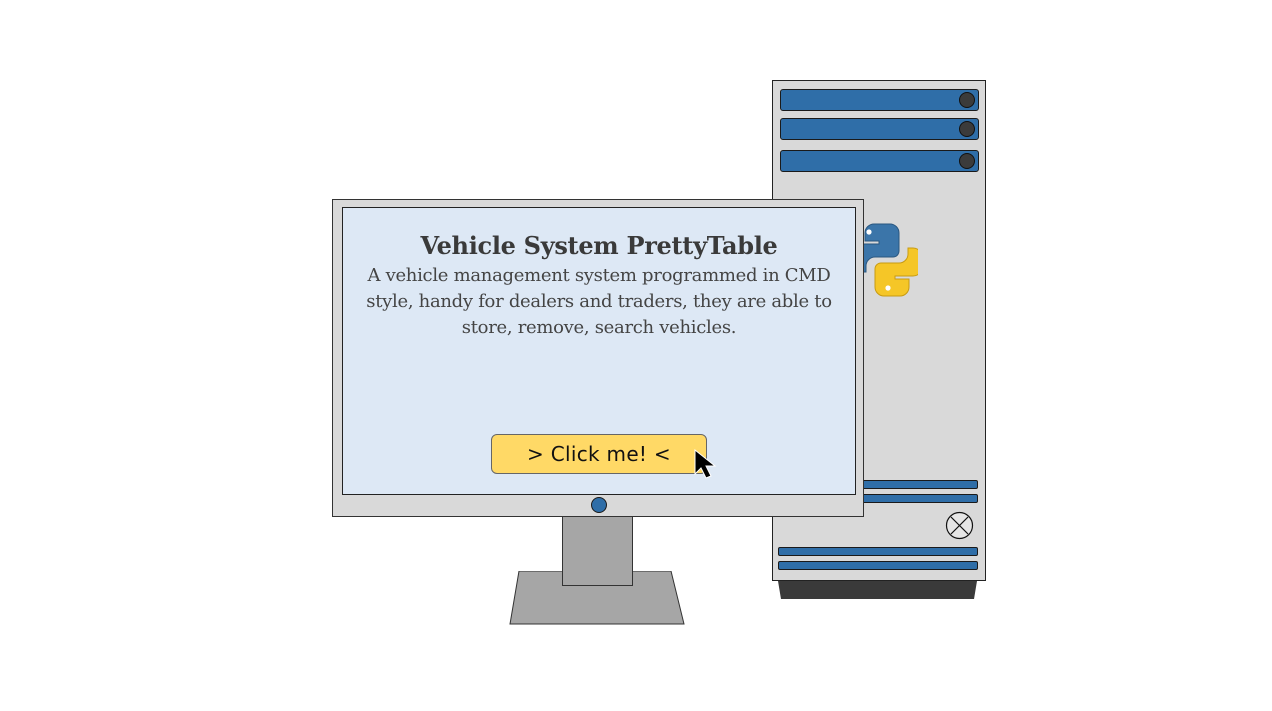  I want to click on page-title: Vehicle System PrettyTable, so click(599, 245).